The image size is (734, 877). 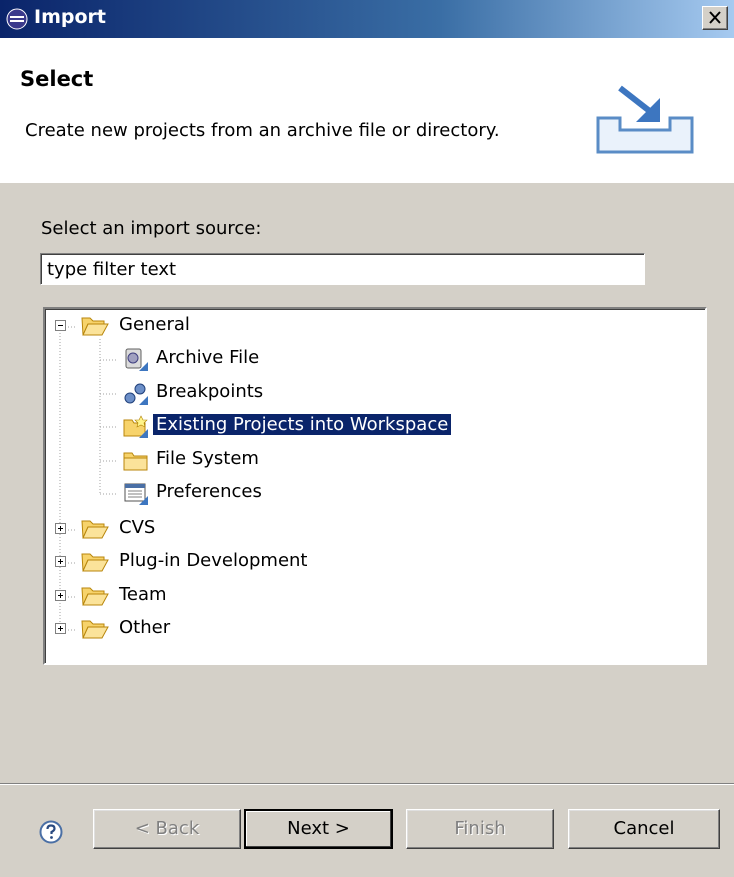 I want to click on tree-item-label: General, so click(x=154, y=324).